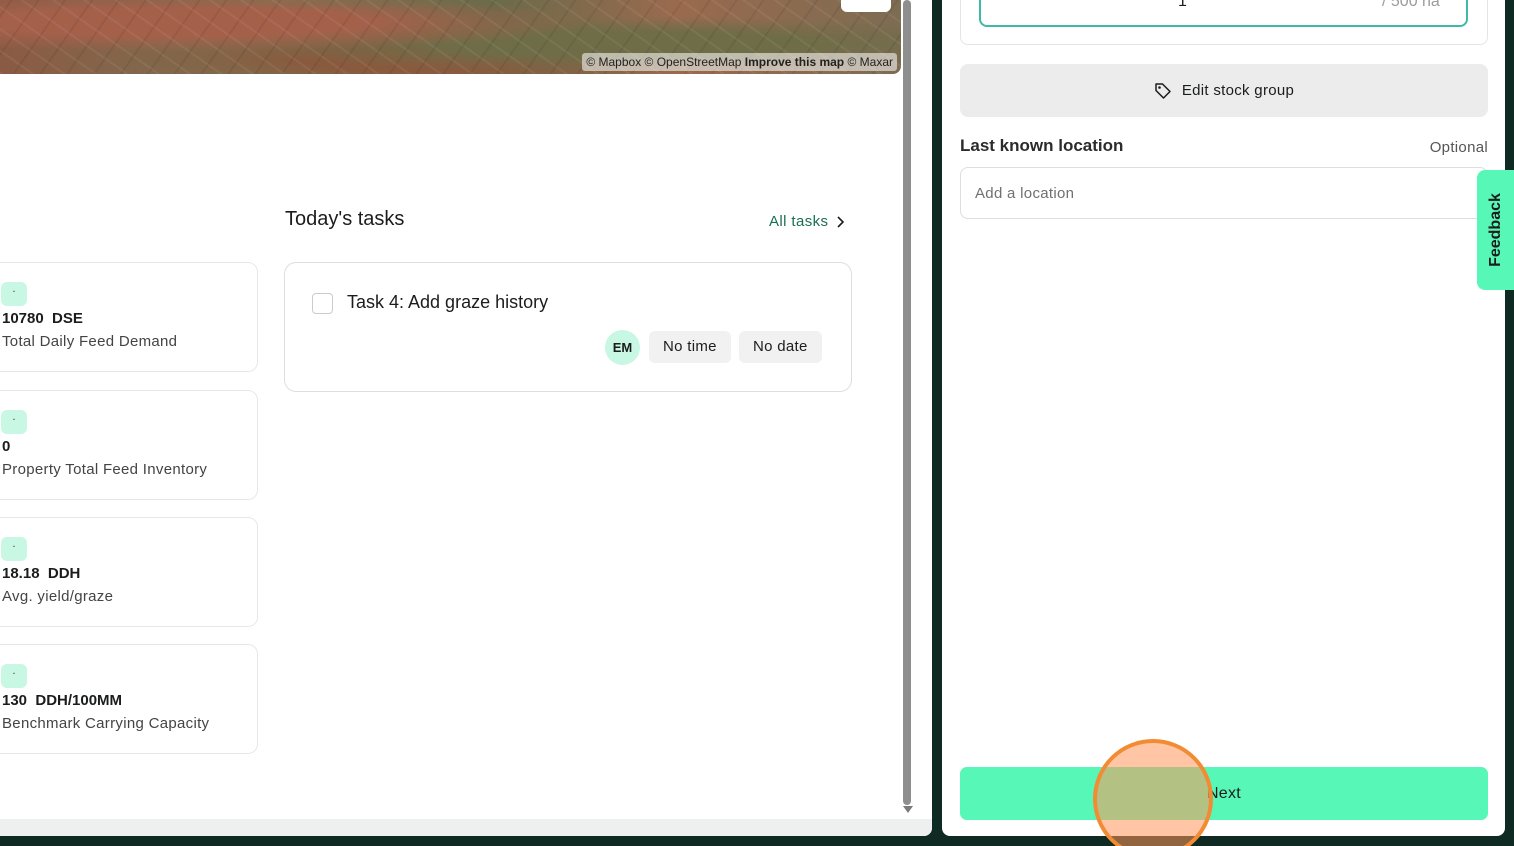 This screenshot has height=846, width=1514. Describe the element at coordinates (622, 347) in the screenshot. I see `assignee-avatar: EM` at that location.